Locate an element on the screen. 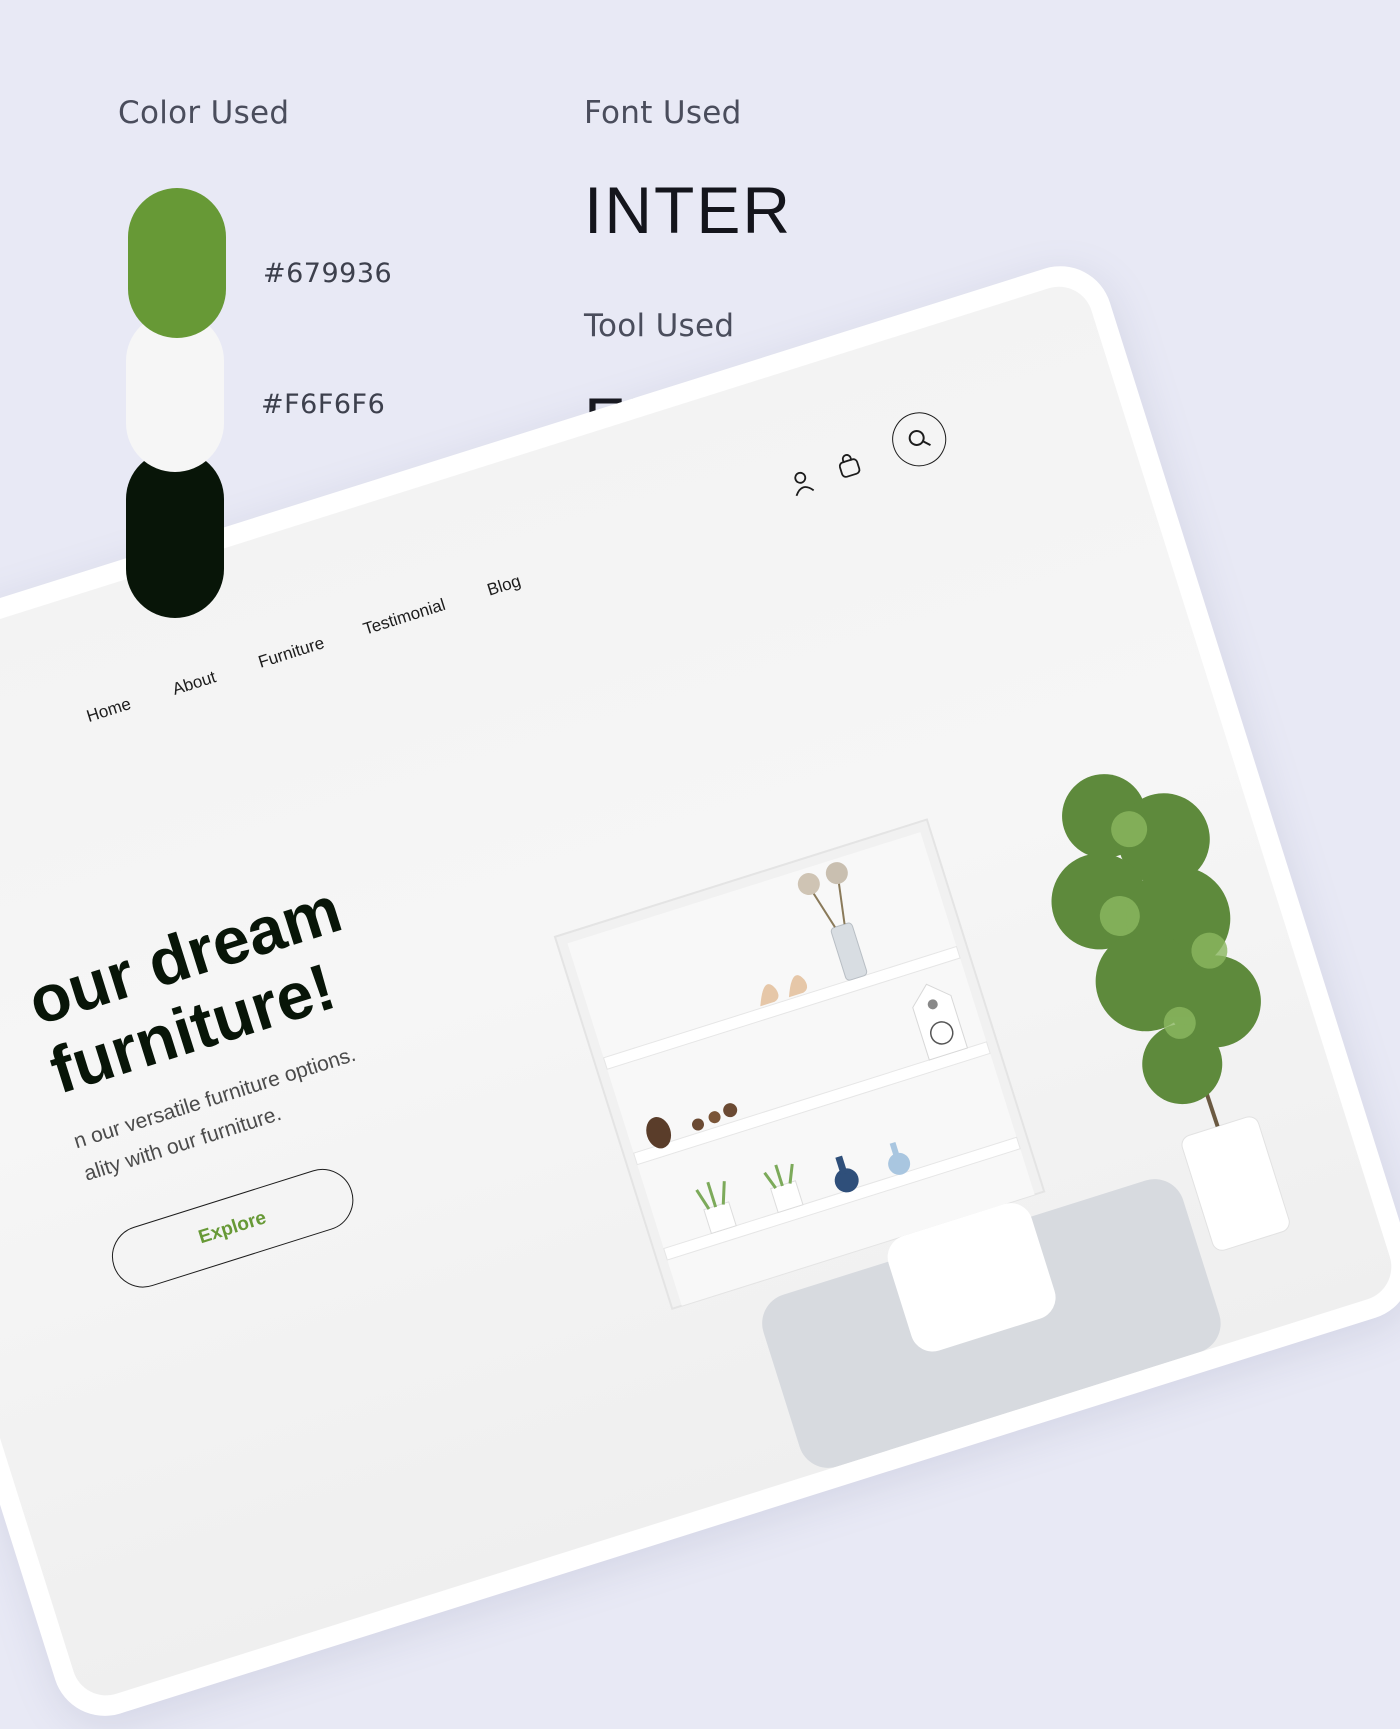 The width and height of the screenshot is (1400, 1729). font-name: INTER is located at coordinates (688, 210).